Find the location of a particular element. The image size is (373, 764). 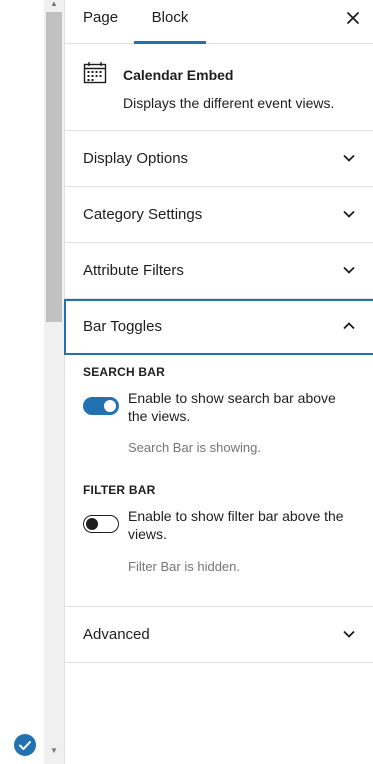

close-icon is located at coordinates (353, 18).